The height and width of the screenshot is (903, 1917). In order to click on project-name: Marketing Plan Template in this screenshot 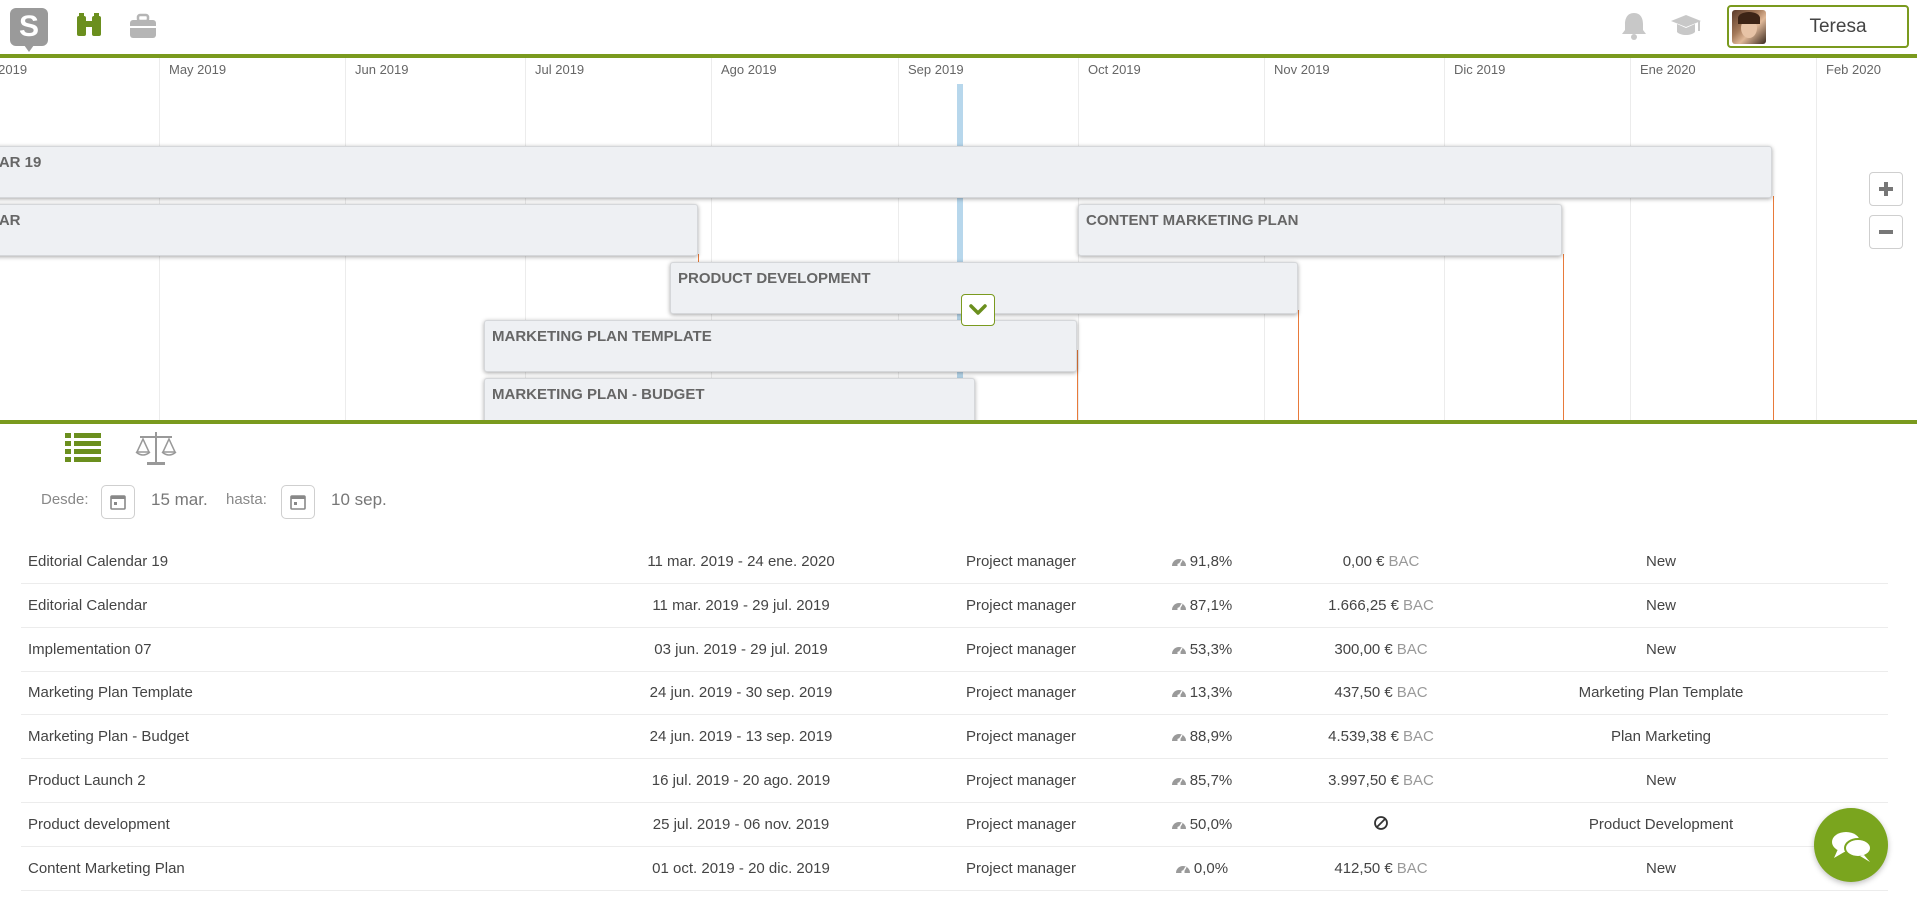, I will do `click(110, 692)`.